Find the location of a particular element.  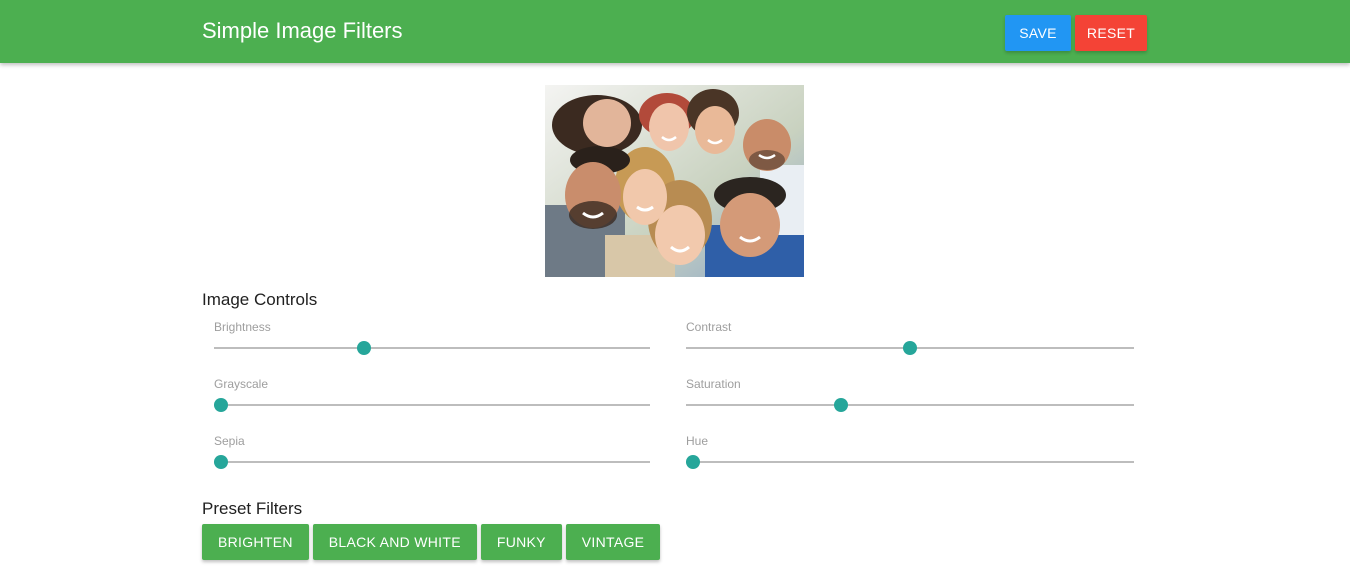

black-and-white-button: BLACK AND WHITE is located at coordinates (394, 542).